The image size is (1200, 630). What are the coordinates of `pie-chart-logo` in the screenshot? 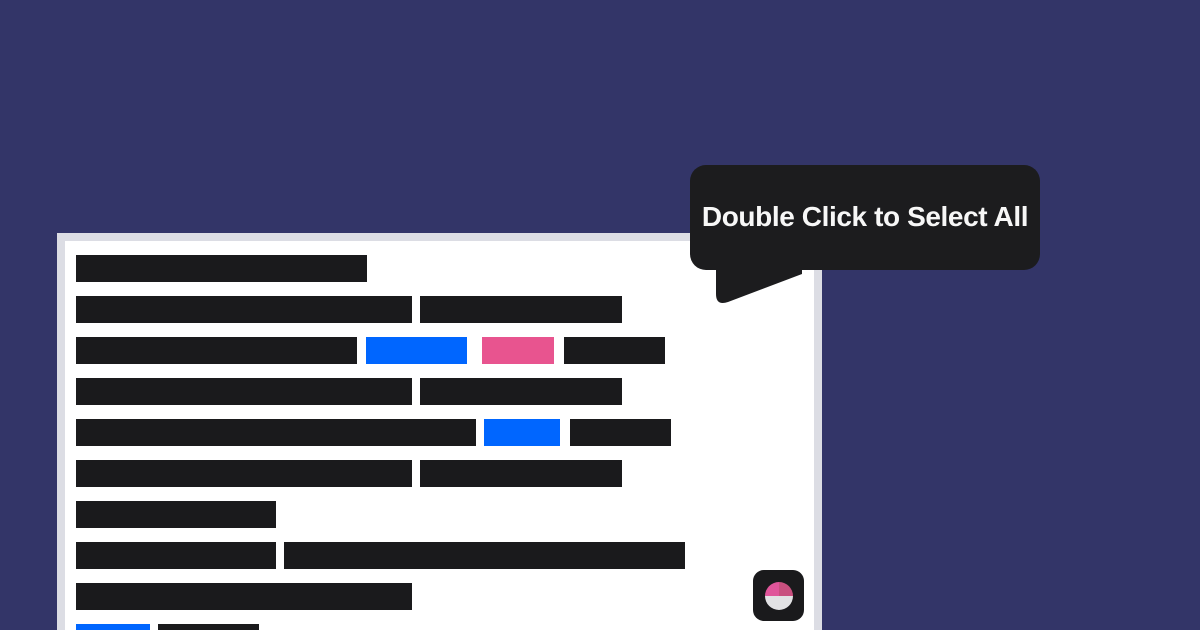 It's located at (778, 595).